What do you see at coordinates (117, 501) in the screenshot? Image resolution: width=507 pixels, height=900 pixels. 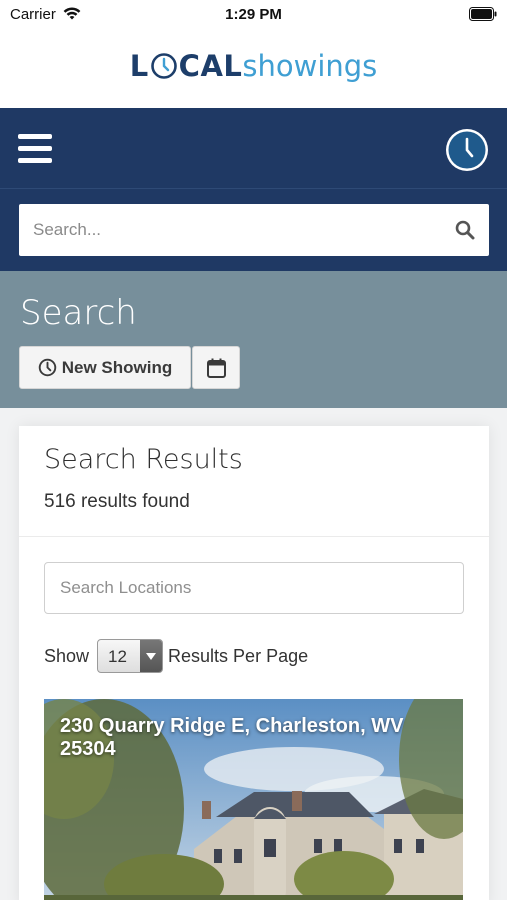 I see `results-count: 516 results found` at bounding box center [117, 501].